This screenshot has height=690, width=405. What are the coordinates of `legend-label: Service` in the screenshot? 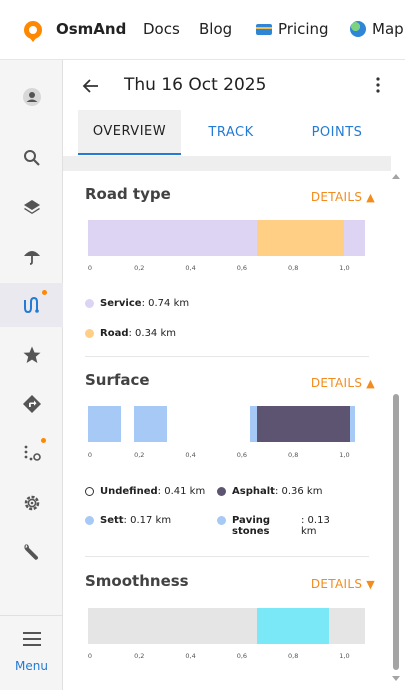 It's located at (121, 303).